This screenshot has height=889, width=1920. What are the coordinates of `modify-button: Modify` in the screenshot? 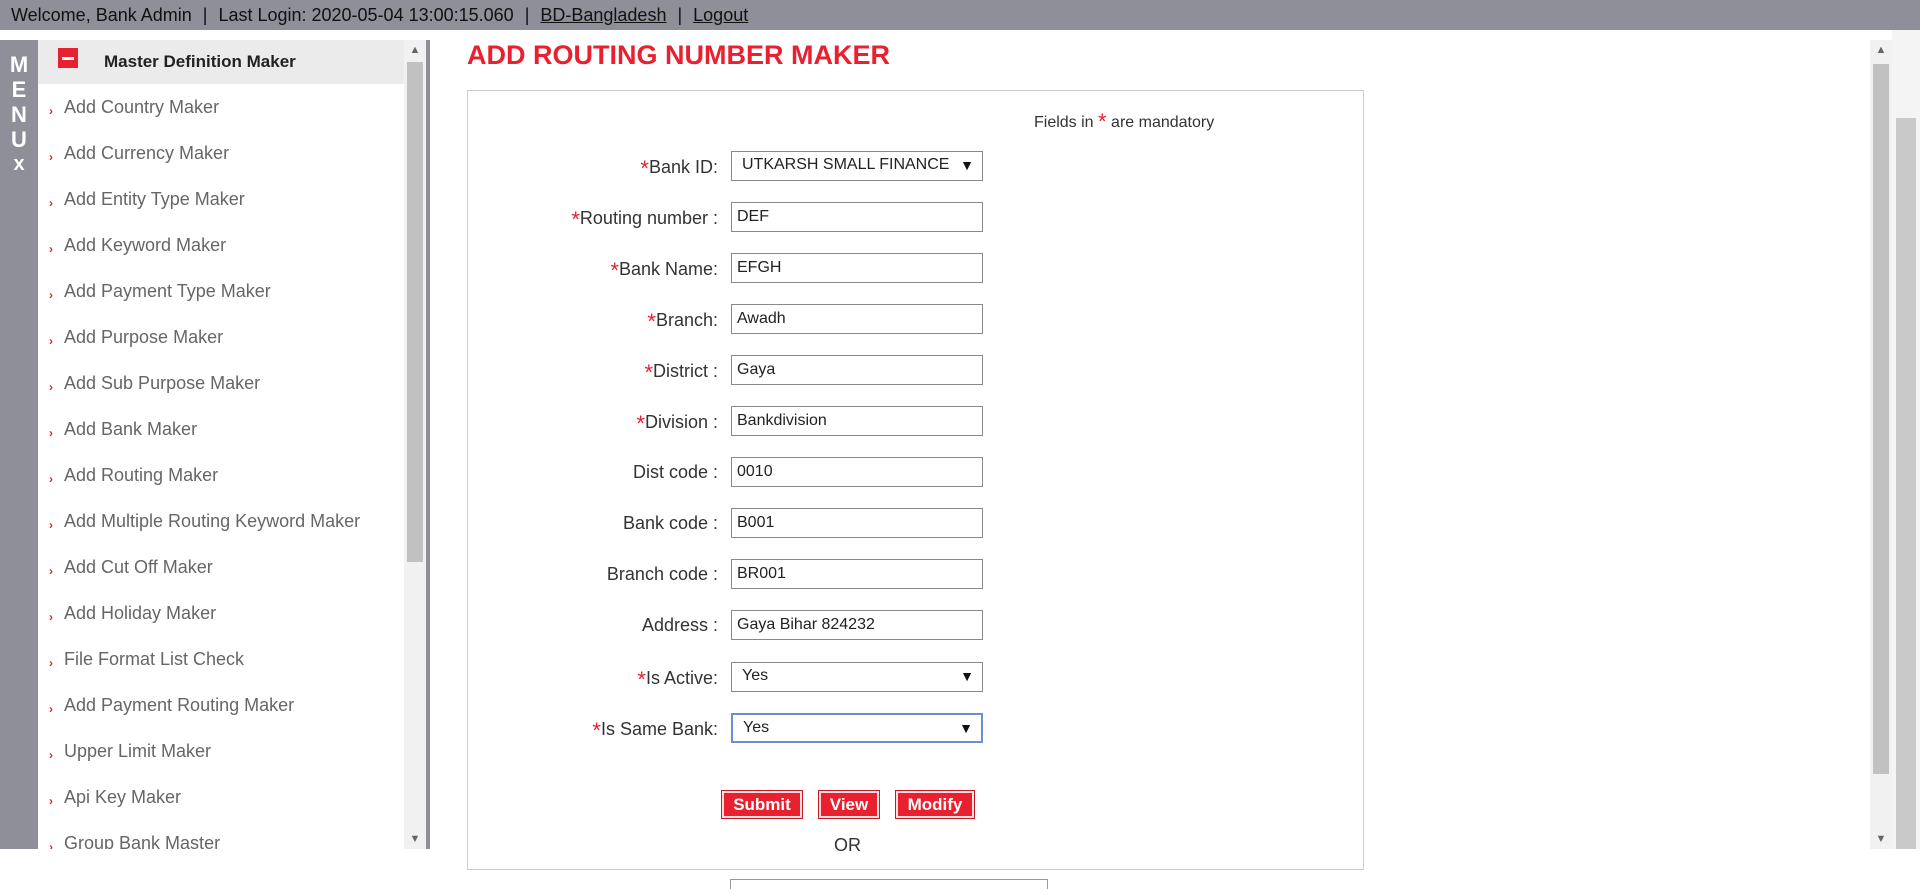 It's located at (935, 804).